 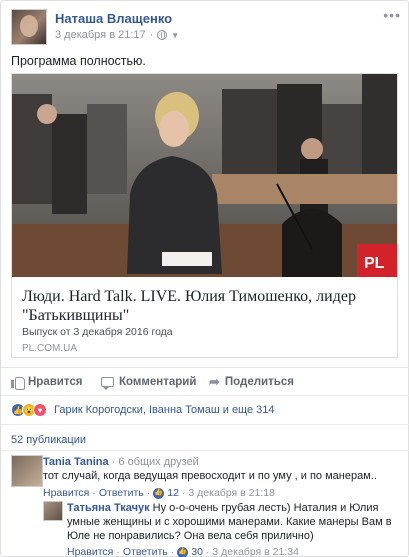 What do you see at coordinates (155, 462) in the screenshot?
I see `mutual-friends: · 6 общих друзей` at bounding box center [155, 462].